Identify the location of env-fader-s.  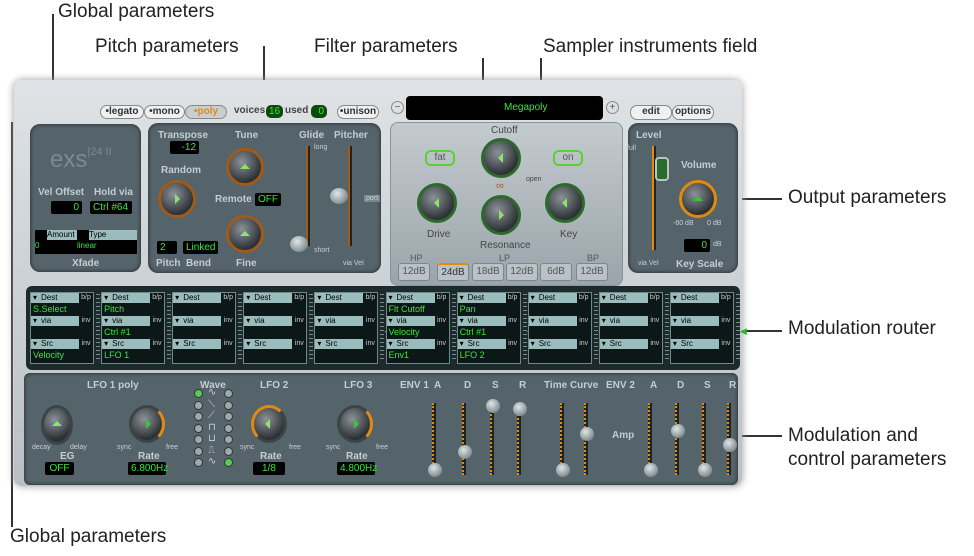
(492, 439).